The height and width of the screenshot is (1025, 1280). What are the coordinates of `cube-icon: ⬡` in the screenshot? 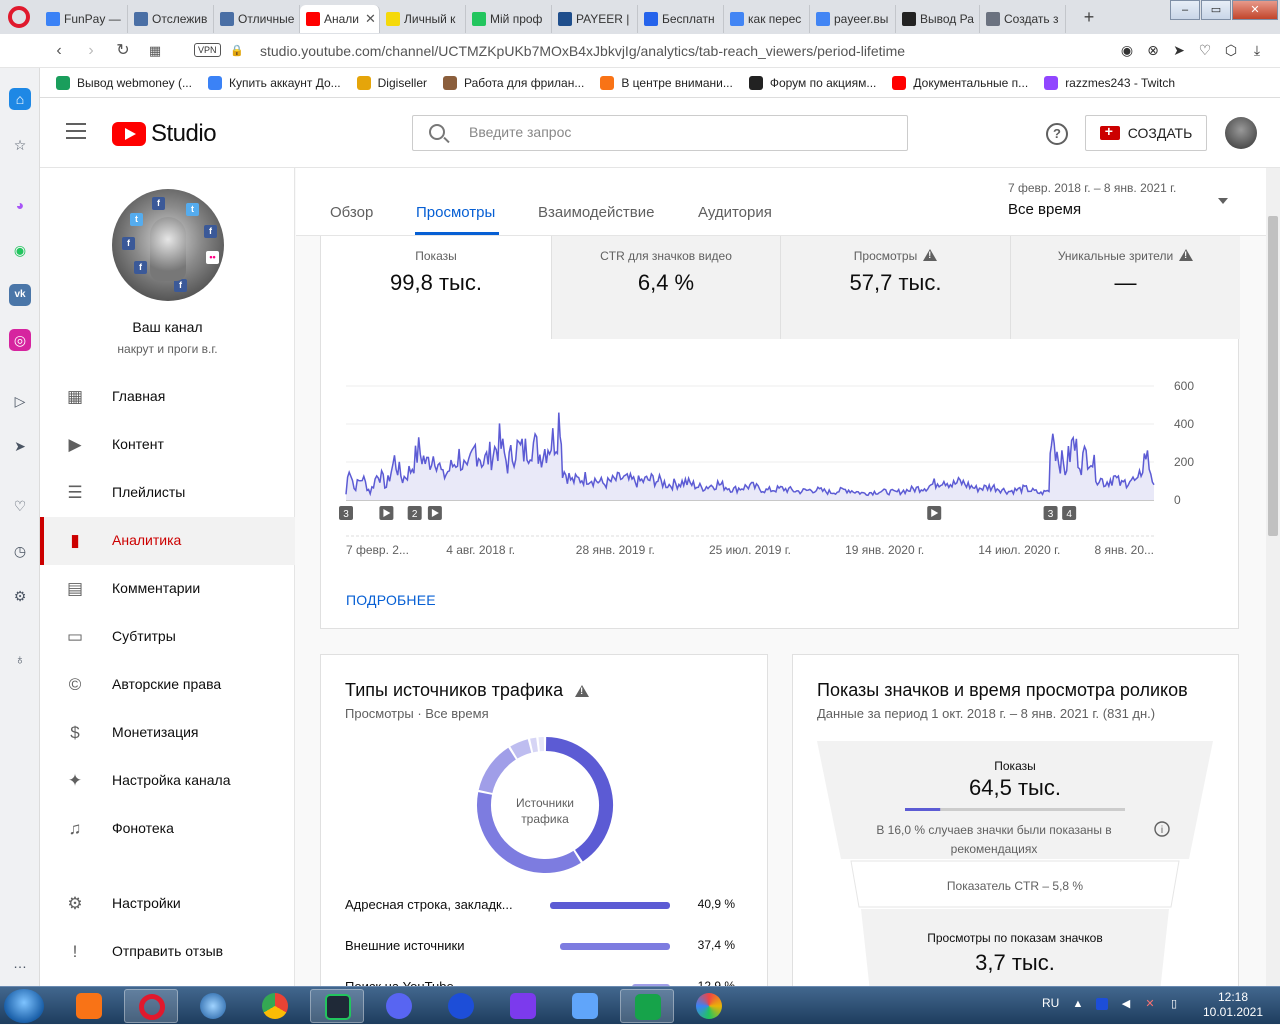 It's located at (1231, 50).